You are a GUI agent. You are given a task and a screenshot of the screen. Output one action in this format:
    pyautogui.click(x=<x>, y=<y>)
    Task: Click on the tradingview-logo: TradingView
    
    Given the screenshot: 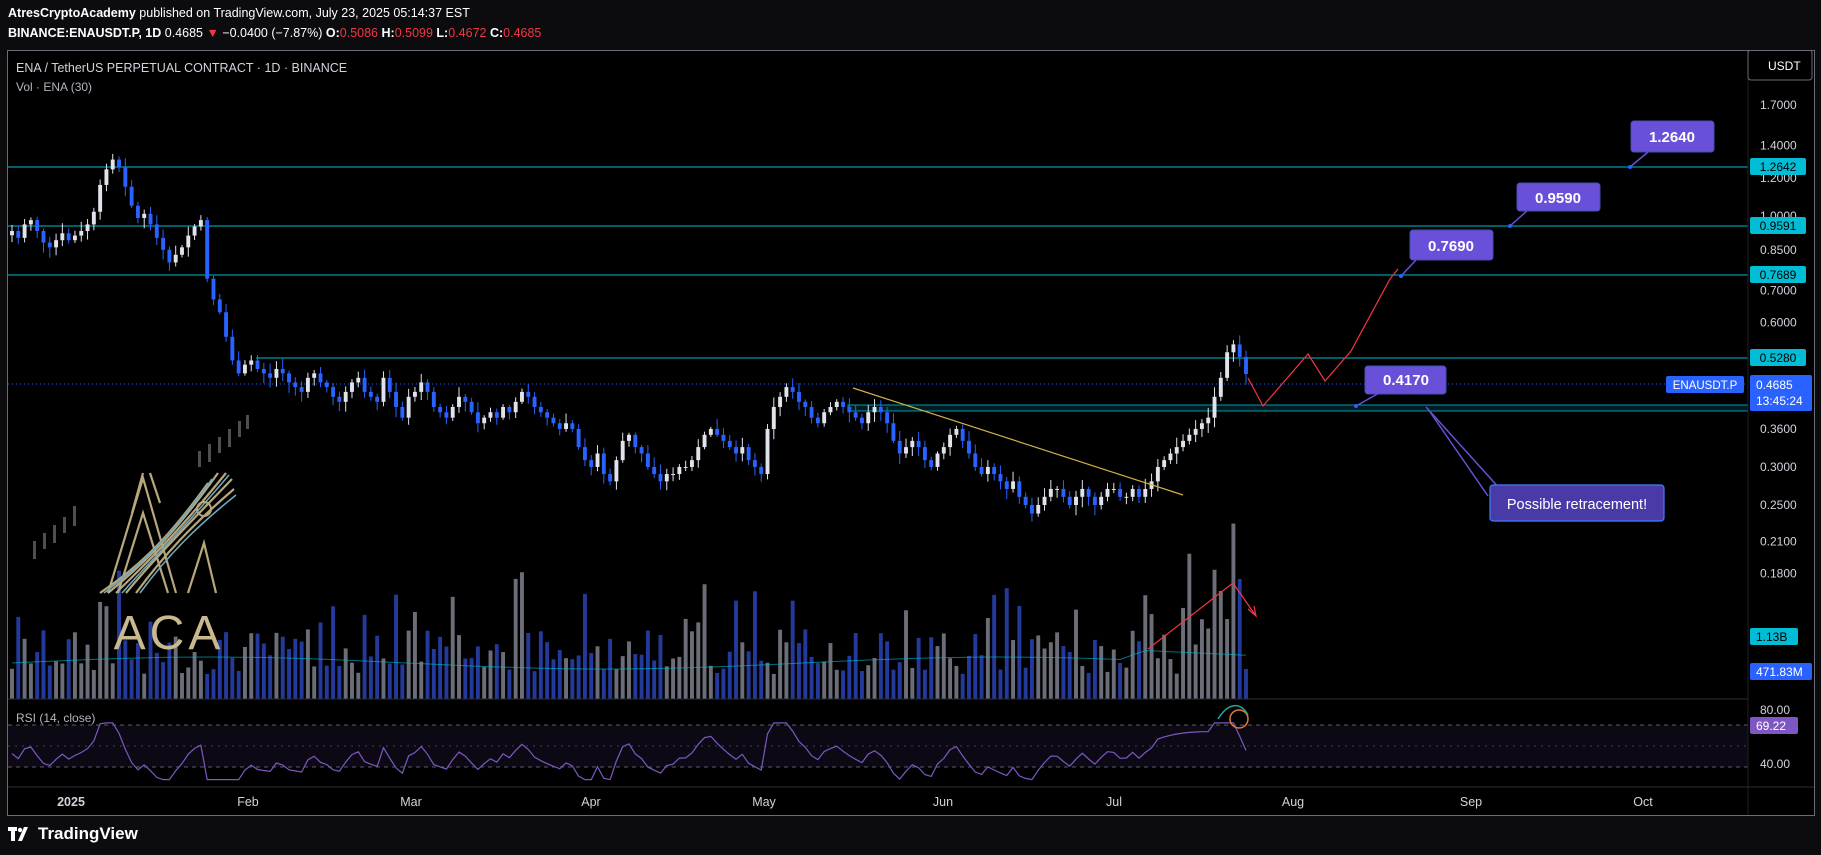 What is the action you would take?
    pyautogui.click(x=73, y=834)
    